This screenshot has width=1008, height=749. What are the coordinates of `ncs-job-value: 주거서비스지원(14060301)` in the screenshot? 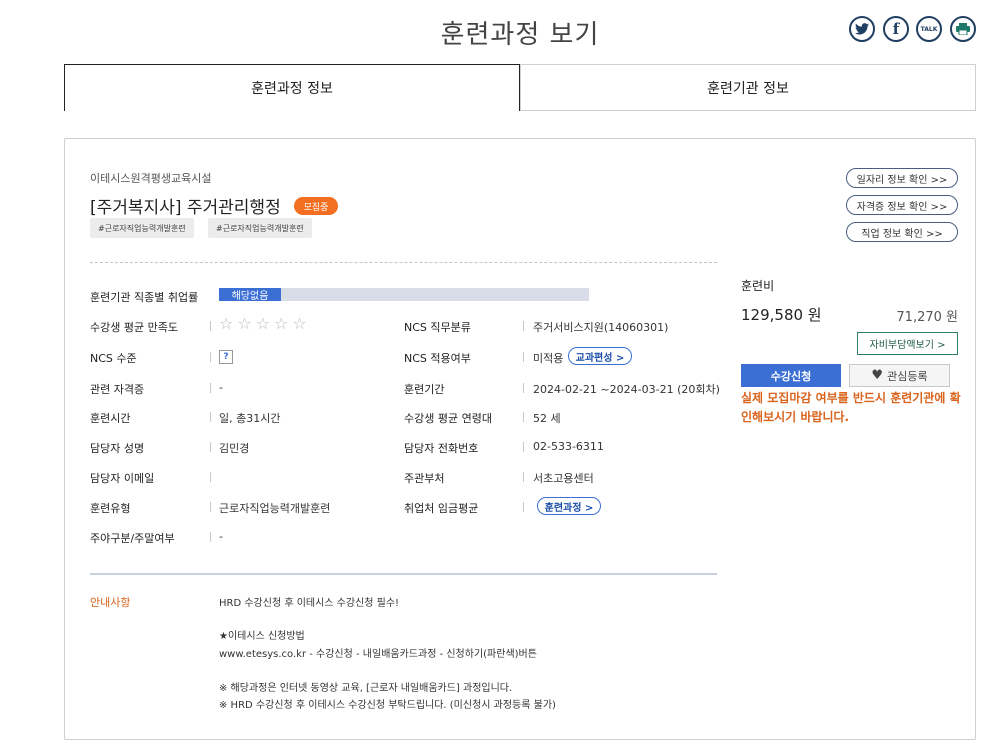 It's located at (601, 327).